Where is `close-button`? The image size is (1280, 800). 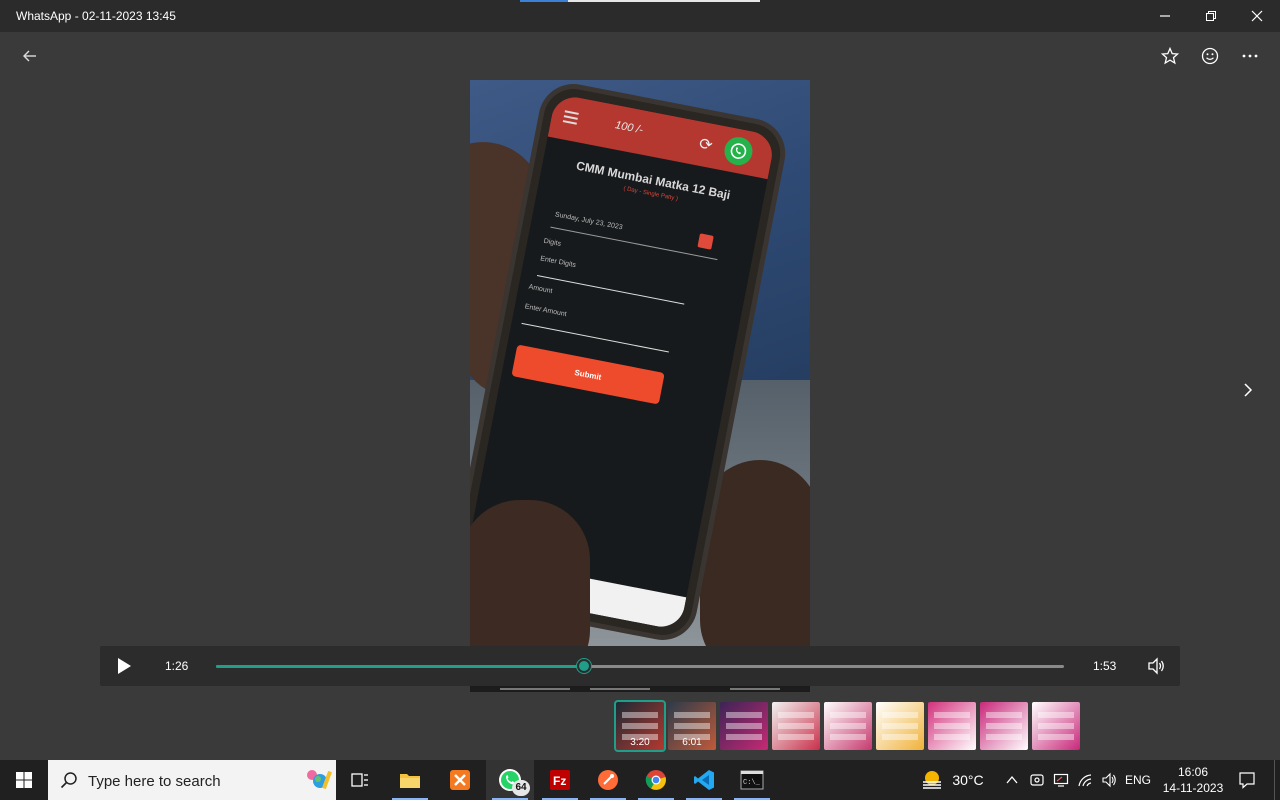 close-button is located at coordinates (1257, 16).